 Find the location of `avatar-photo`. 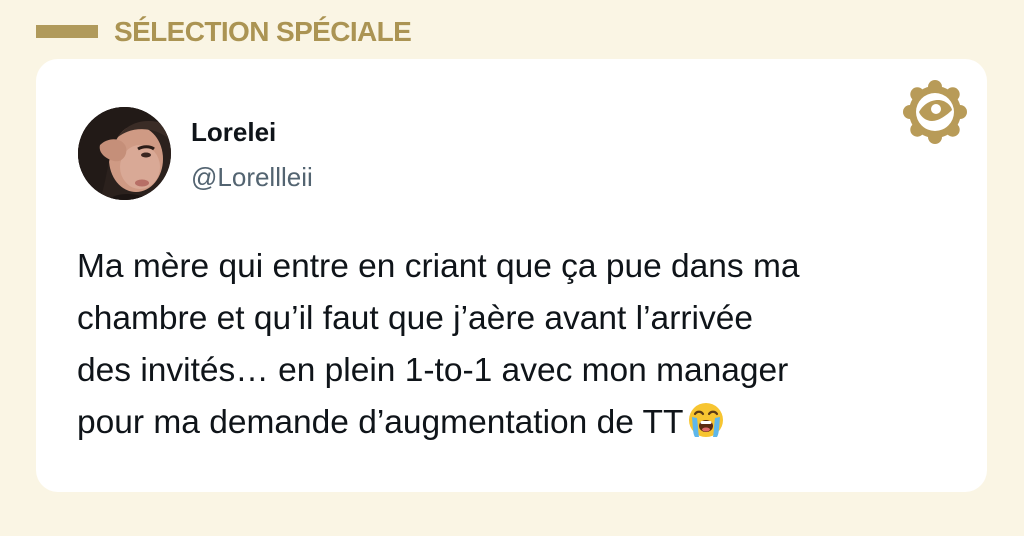

avatar-photo is located at coordinates (124, 153).